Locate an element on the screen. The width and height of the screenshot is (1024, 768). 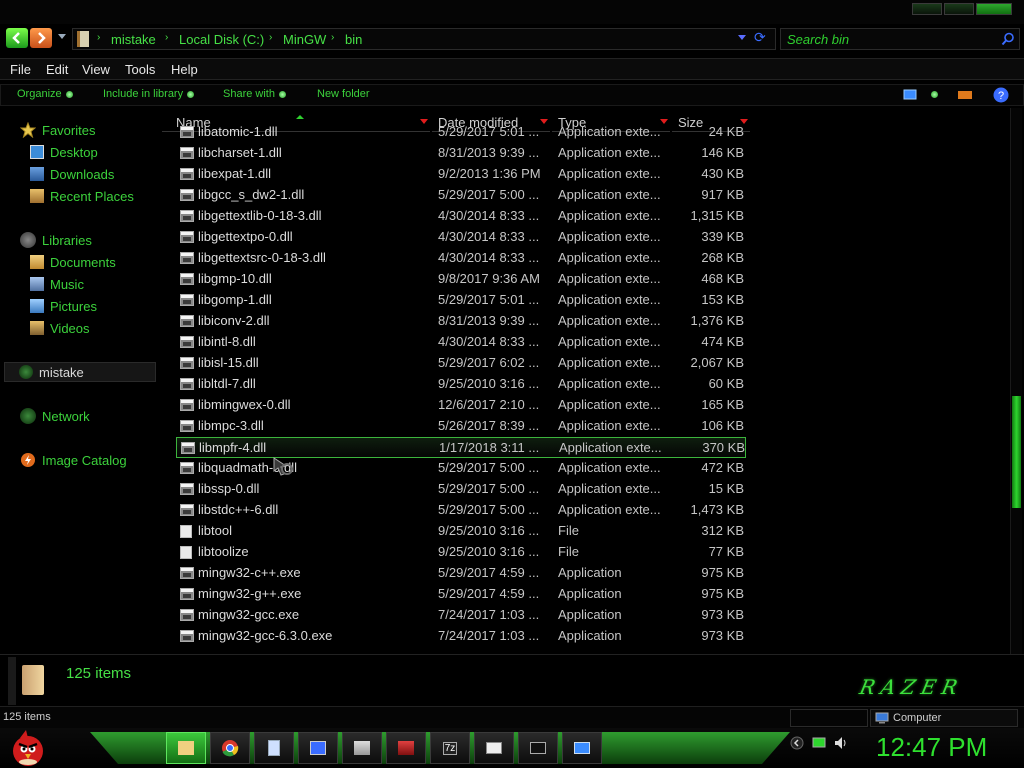
nav-network: Network is located at coordinates (55, 416).